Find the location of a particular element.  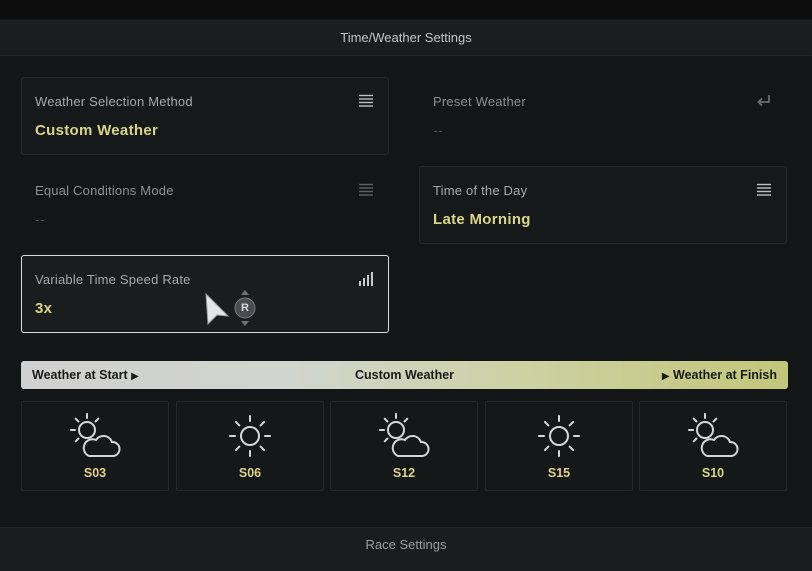

weather-slot-code: S03 is located at coordinates (95, 473).